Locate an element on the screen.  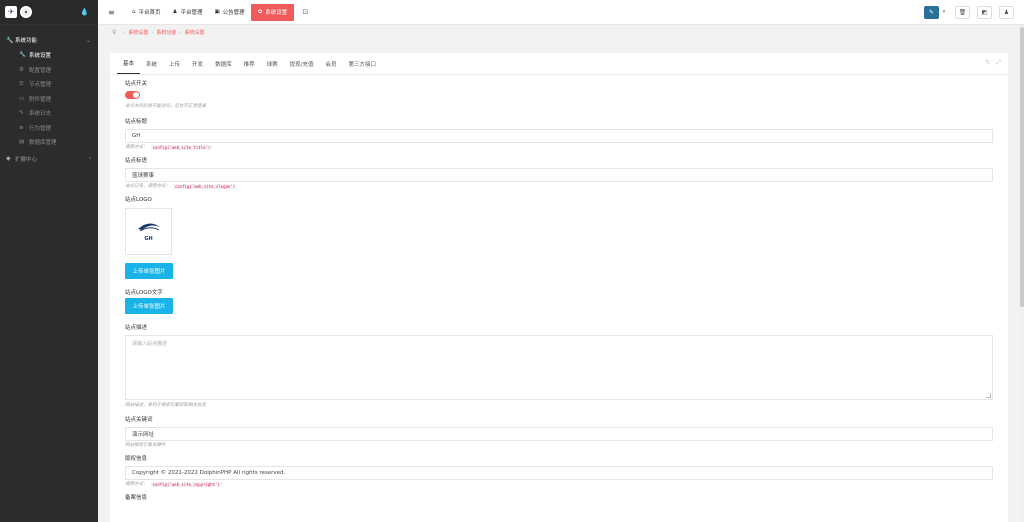
sidebar-item-nodes: ☰ 节点管理 is located at coordinates (49, 84).